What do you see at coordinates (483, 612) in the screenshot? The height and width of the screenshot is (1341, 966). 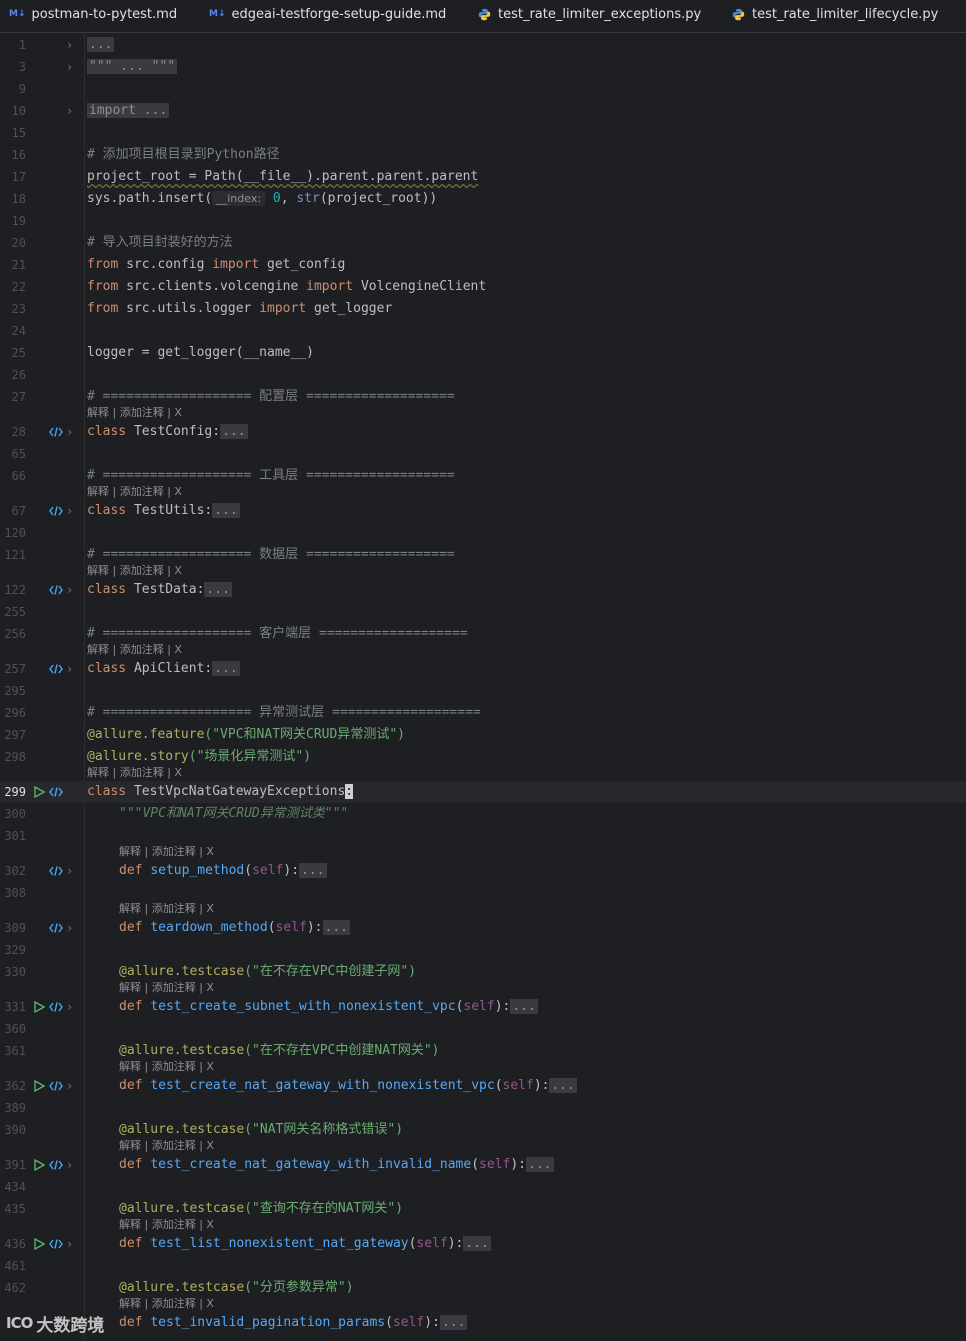 I see `code-line: 255` at bounding box center [483, 612].